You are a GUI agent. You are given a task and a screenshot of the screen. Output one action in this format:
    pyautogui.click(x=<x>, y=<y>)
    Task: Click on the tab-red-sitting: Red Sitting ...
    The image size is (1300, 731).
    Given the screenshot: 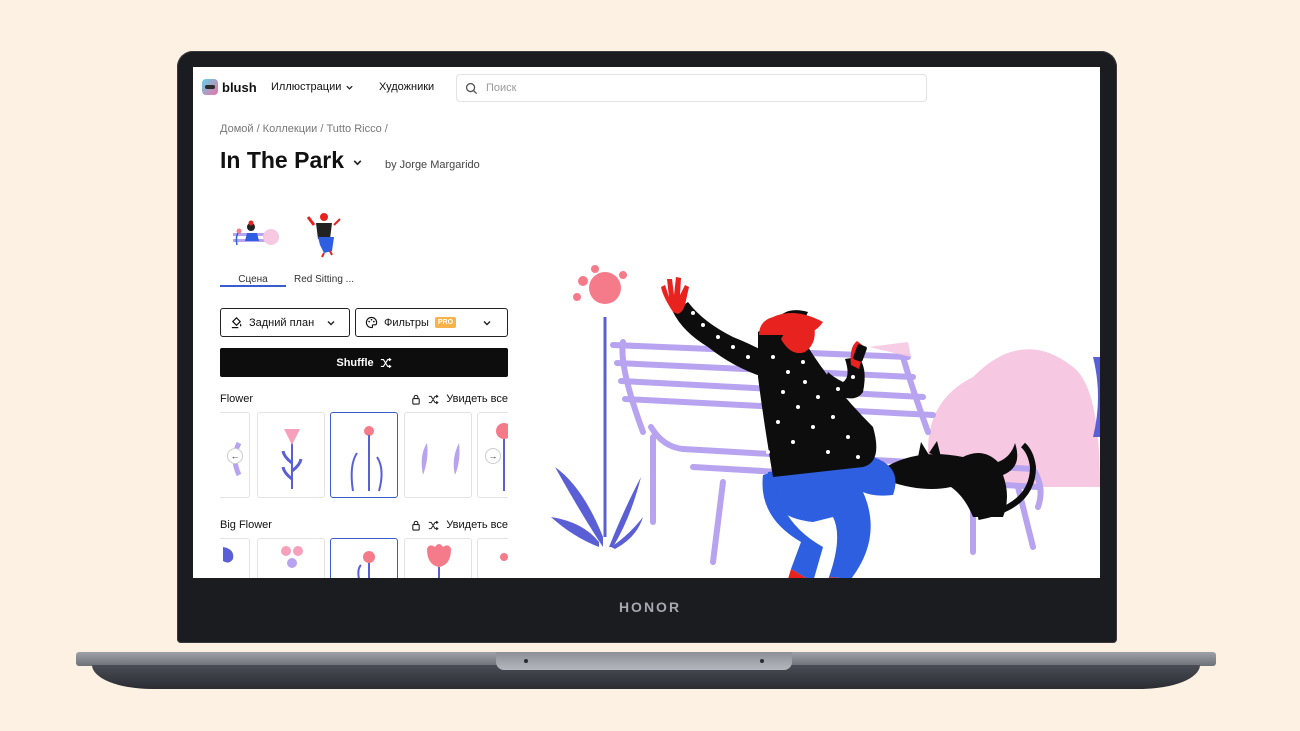 What is the action you would take?
    pyautogui.click(x=324, y=247)
    